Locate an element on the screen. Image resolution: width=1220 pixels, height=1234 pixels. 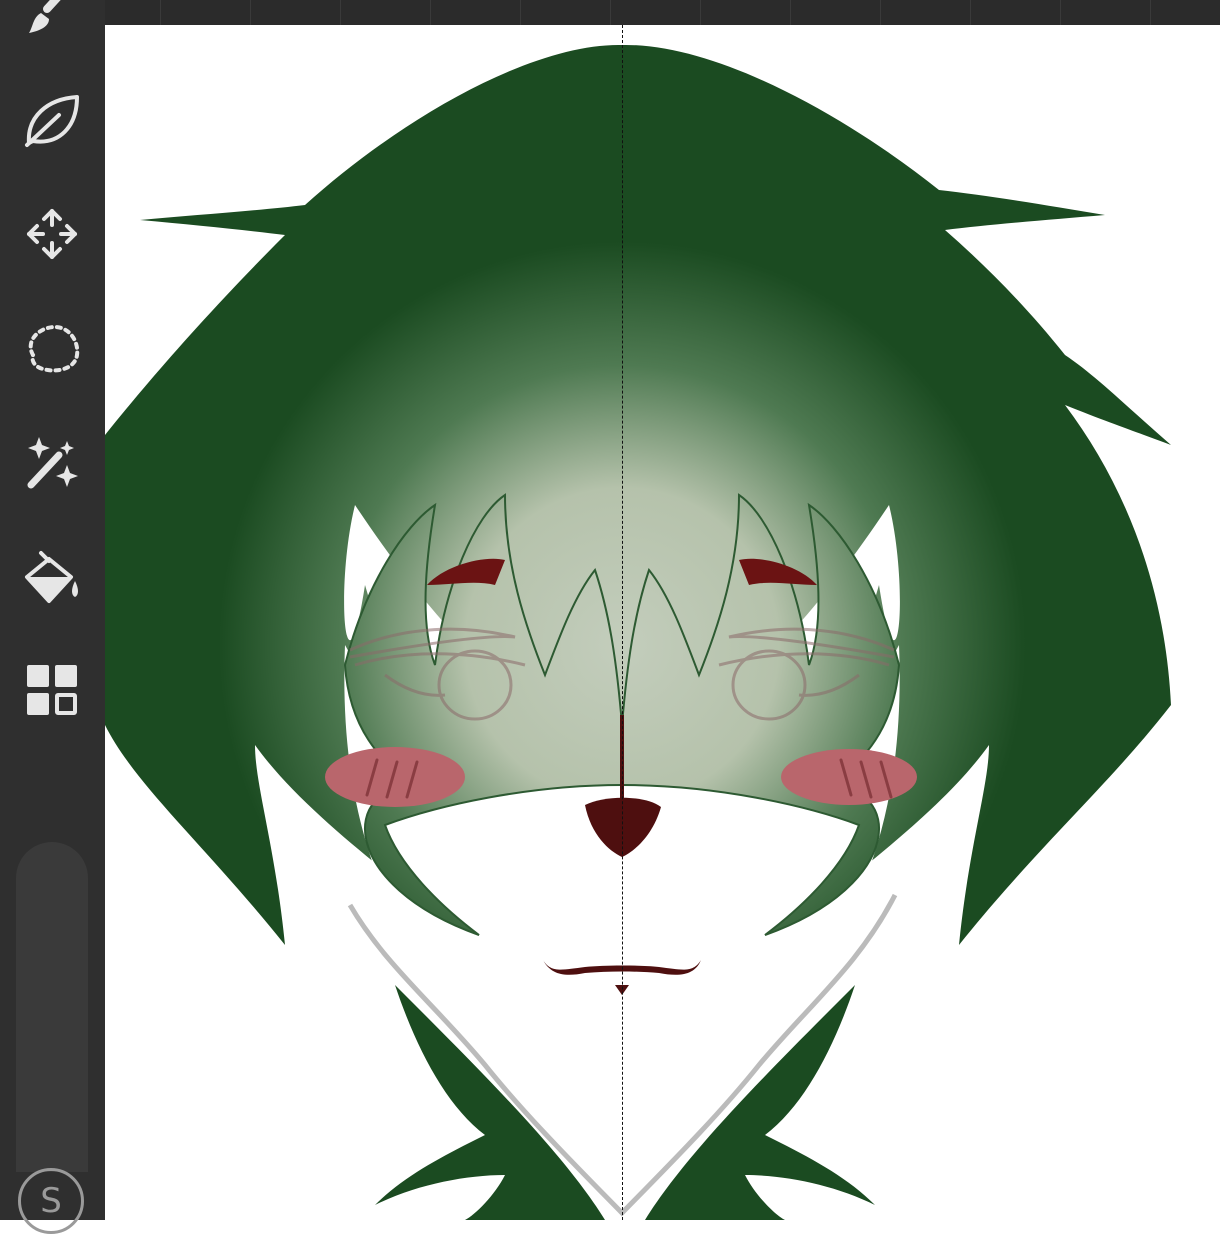
transform-tool-button is located at coordinates (52, 234).